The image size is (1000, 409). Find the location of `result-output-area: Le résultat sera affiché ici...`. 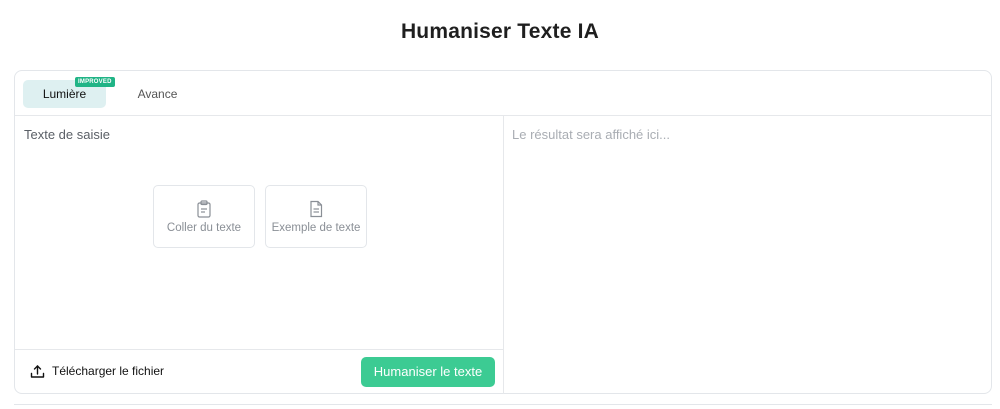

result-output-area: Le résultat sera affiché ici... is located at coordinates (591, 134).